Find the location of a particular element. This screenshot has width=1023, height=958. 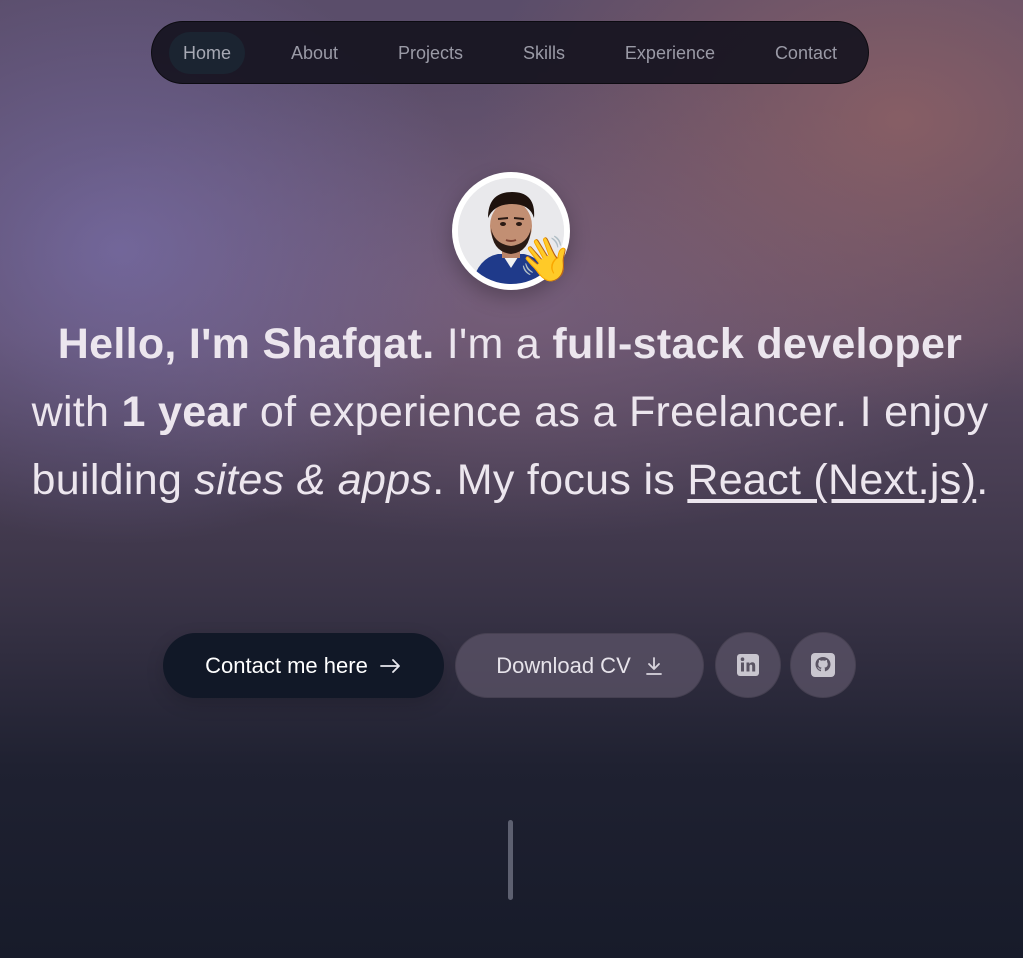

focus-text: React (Next.js) is located at coordinates (832, 480).